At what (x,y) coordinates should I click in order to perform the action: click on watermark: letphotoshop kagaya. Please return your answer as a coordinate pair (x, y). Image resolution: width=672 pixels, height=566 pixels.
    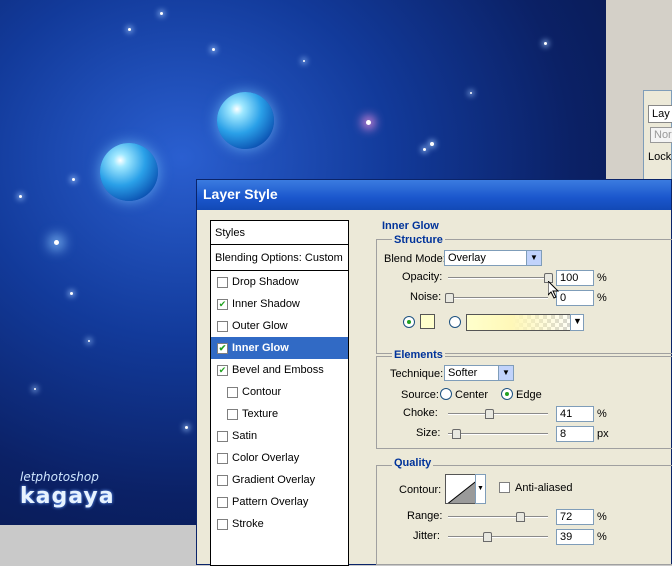
    Looking at the image, I should click on (67, 489).